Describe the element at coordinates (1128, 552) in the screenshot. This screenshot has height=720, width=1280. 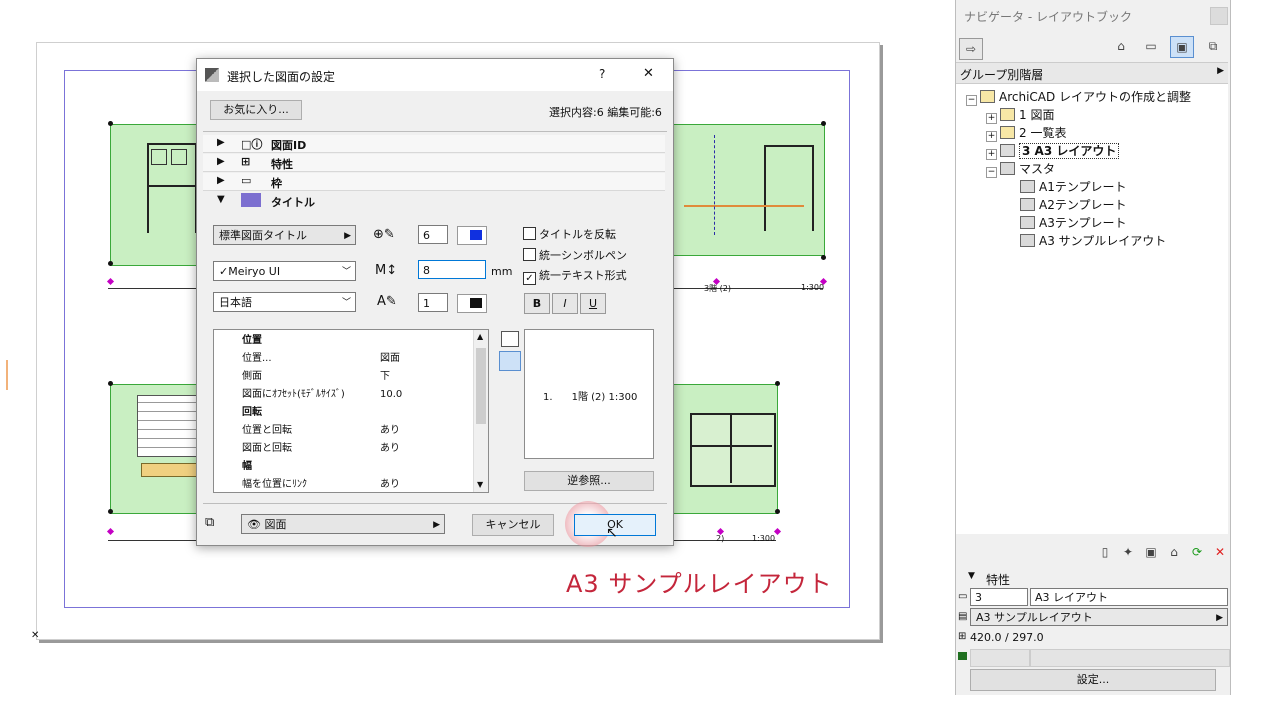
I see `new-master-icon: ✦` at that location.